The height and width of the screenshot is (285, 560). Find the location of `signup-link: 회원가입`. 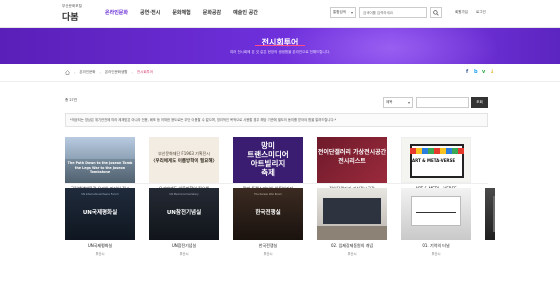

signup-link: 회원가입 is located at coordinates (461, 12).